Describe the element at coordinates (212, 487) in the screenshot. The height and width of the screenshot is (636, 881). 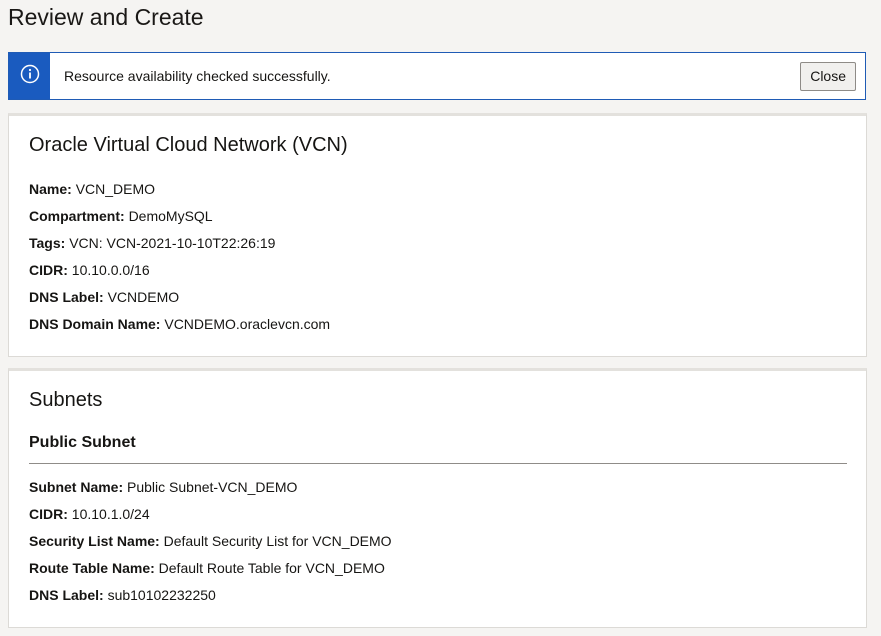
I see `field-value: Public Subnet-VCN_DEMO` at that location.